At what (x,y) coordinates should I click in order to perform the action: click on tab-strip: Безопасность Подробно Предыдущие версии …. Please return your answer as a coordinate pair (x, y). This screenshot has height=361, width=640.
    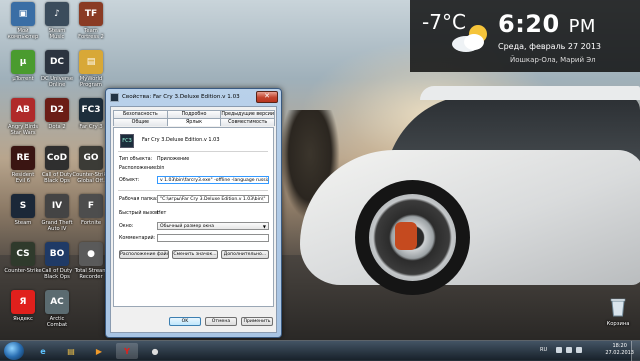
    Looking at the image, I should click on (194, 118).